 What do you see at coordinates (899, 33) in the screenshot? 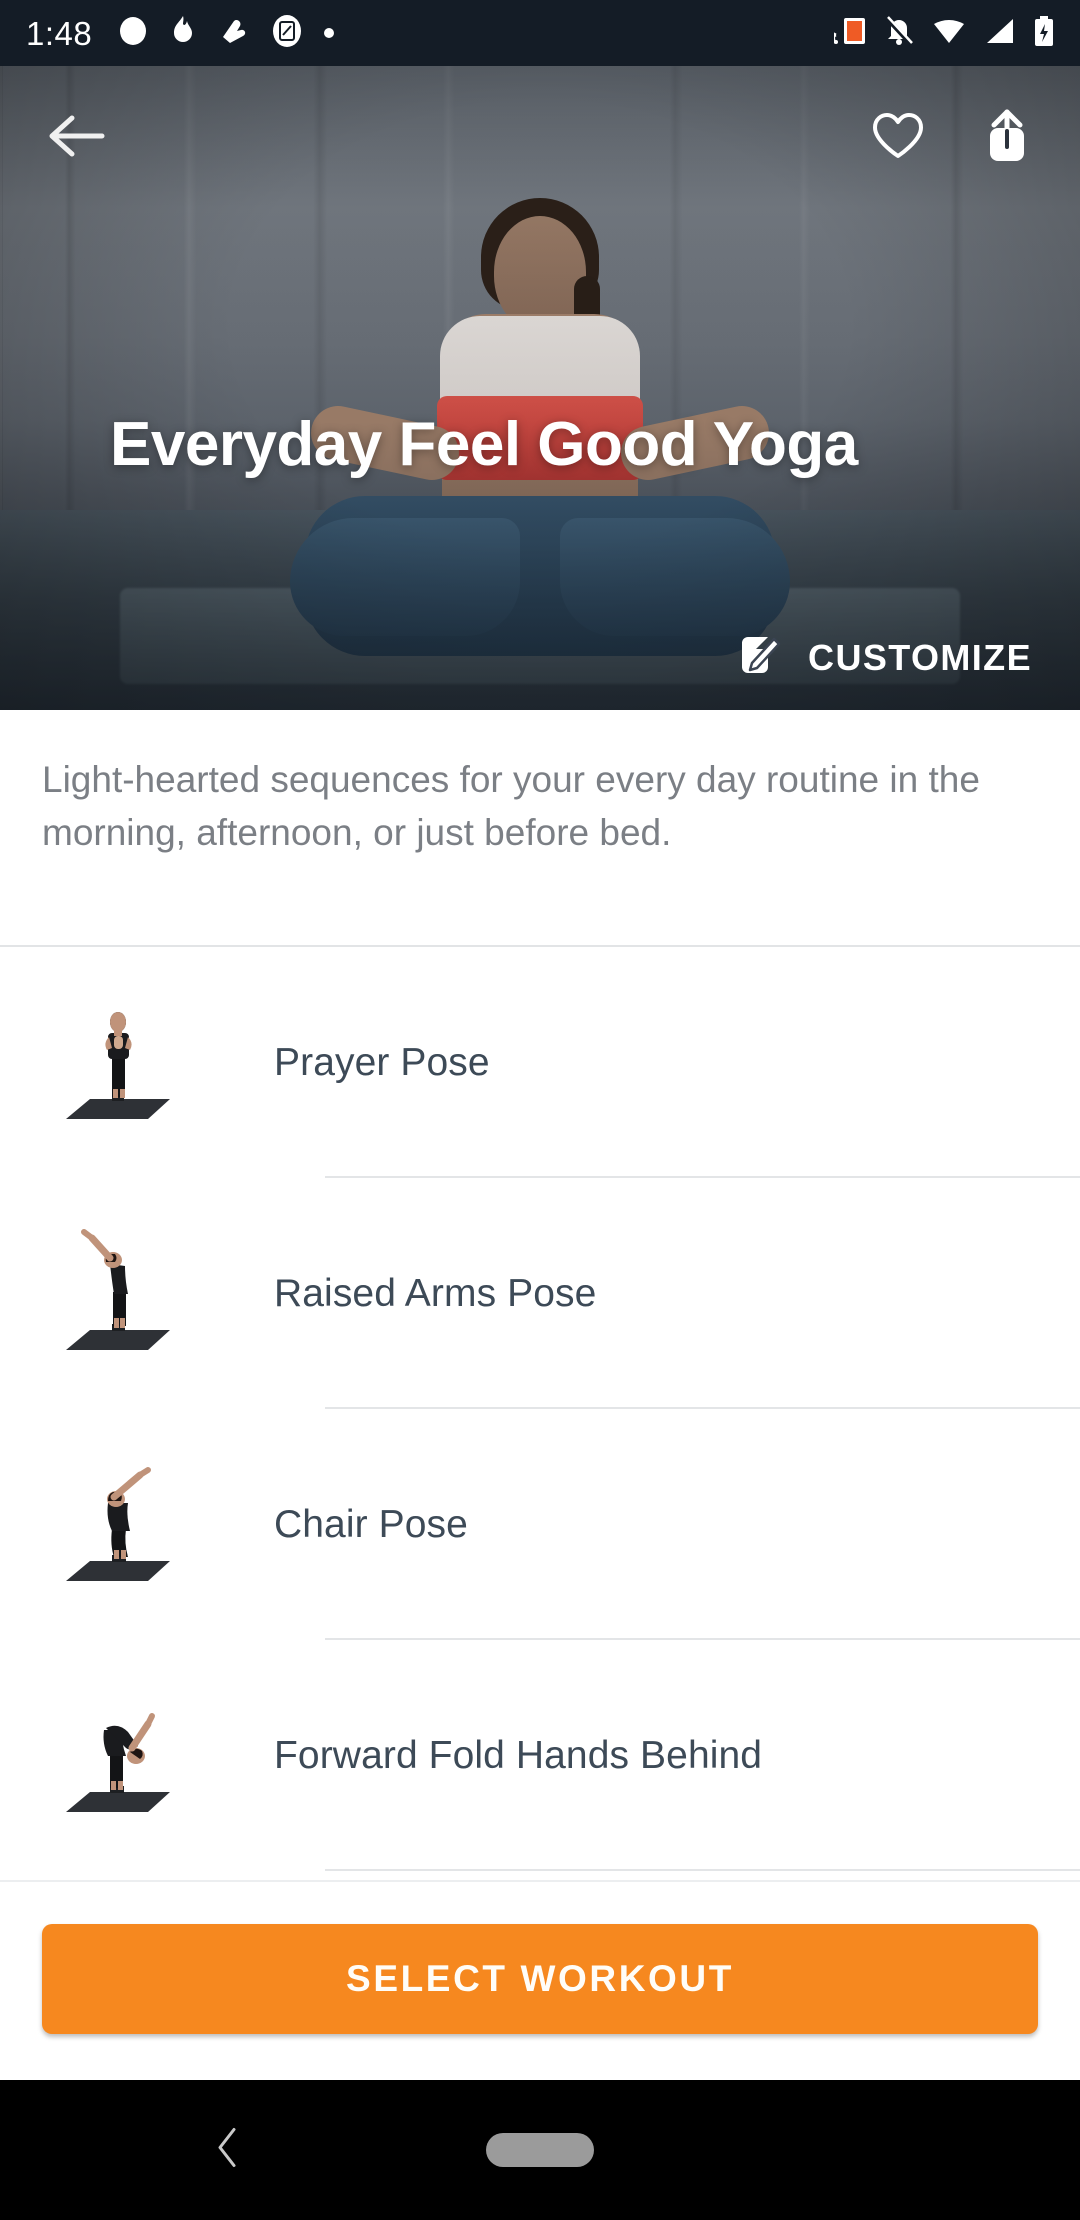
I see `notifications-off-icon` at bounding box center [899, 33].